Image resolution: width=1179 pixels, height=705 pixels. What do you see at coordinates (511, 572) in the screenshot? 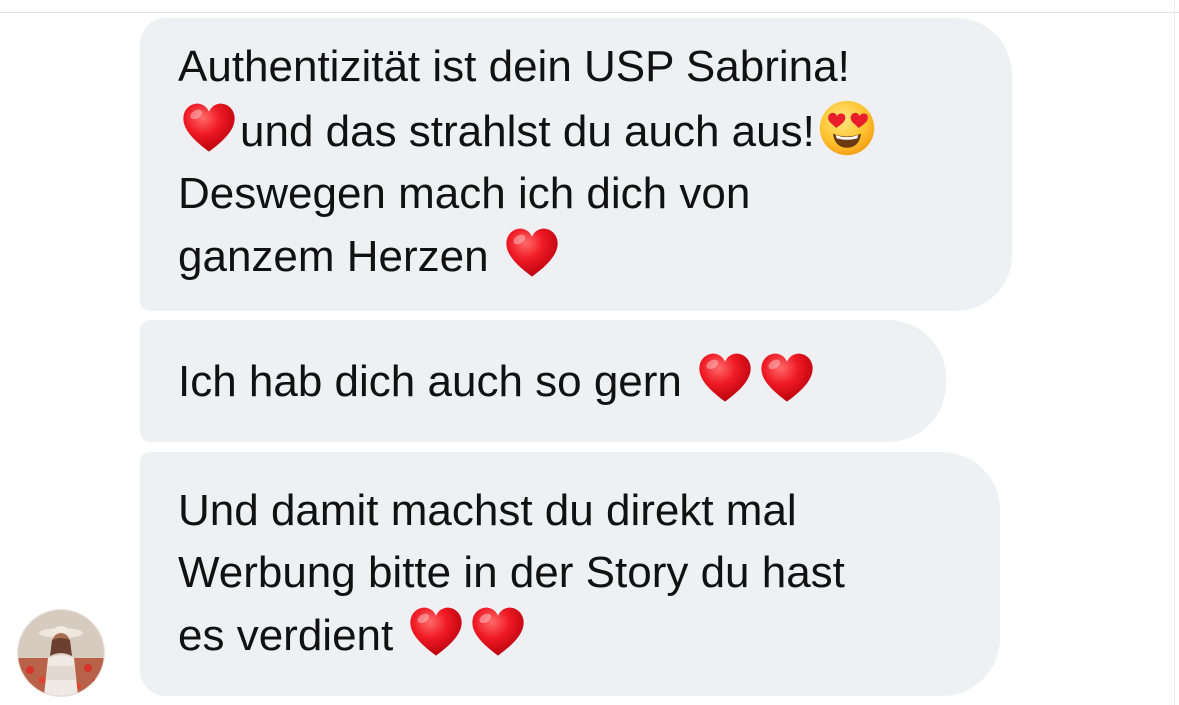
I see `message-text: Werbung bitte in der Story du hast` at bounding box center [511, 572].